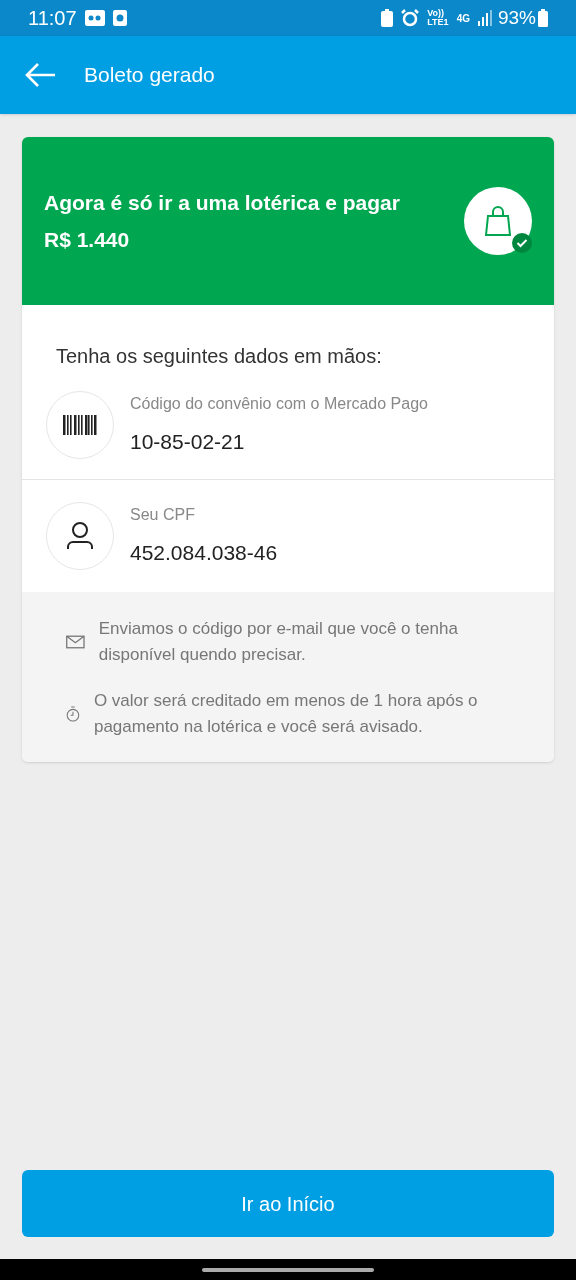  What do you see at coordinates (40, 75) in the screenshot?
I see `back-arrow-icon` at bounding box center [40, 75].